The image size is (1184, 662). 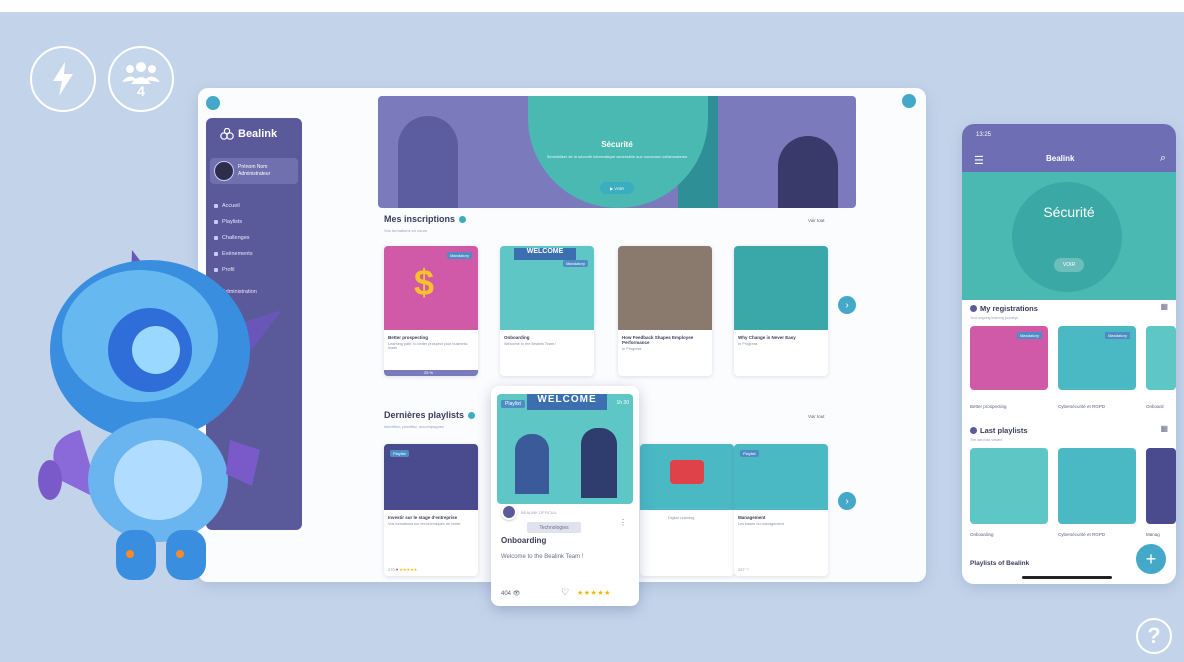 I want to click on heart-icon: ♥, so click(x=397, y=569).